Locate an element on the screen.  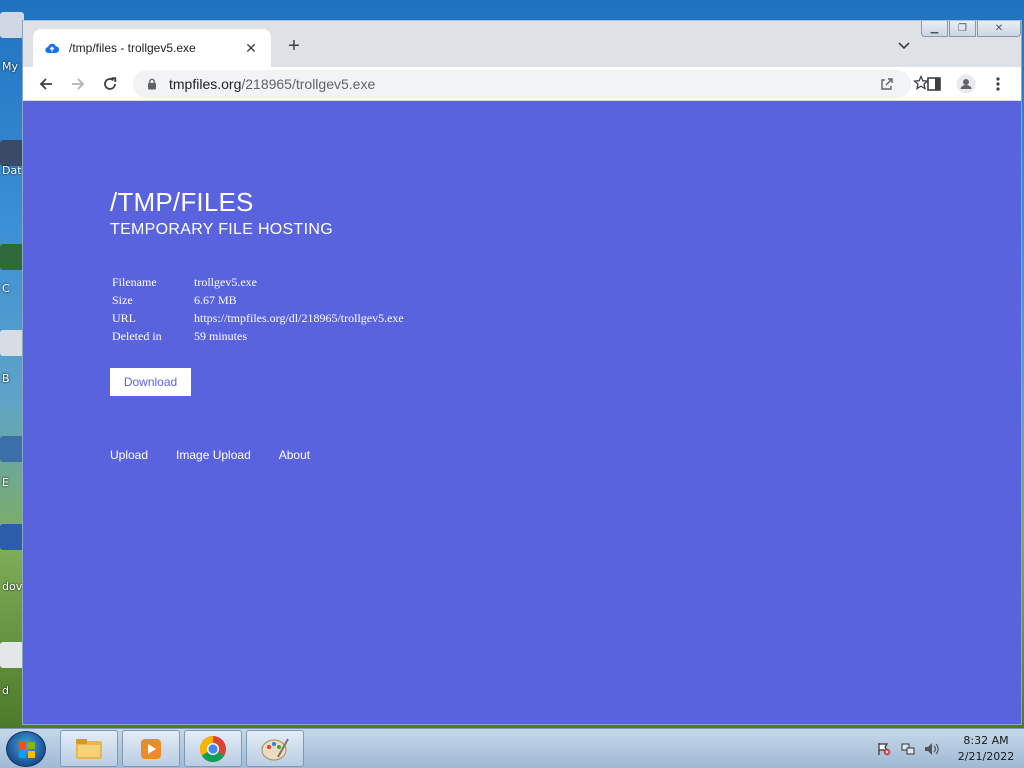
desktop-icon-label: E is located at coordinates (5, 482).